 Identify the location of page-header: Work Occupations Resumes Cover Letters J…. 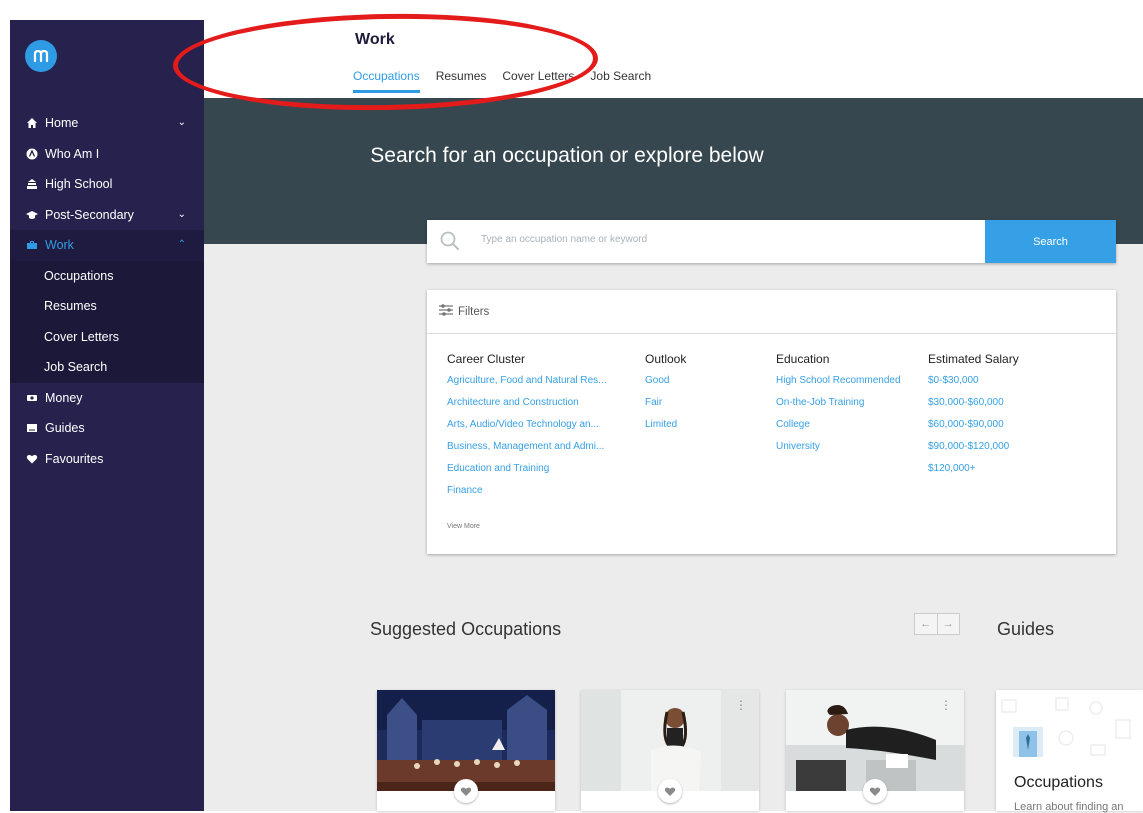
(673, 59).